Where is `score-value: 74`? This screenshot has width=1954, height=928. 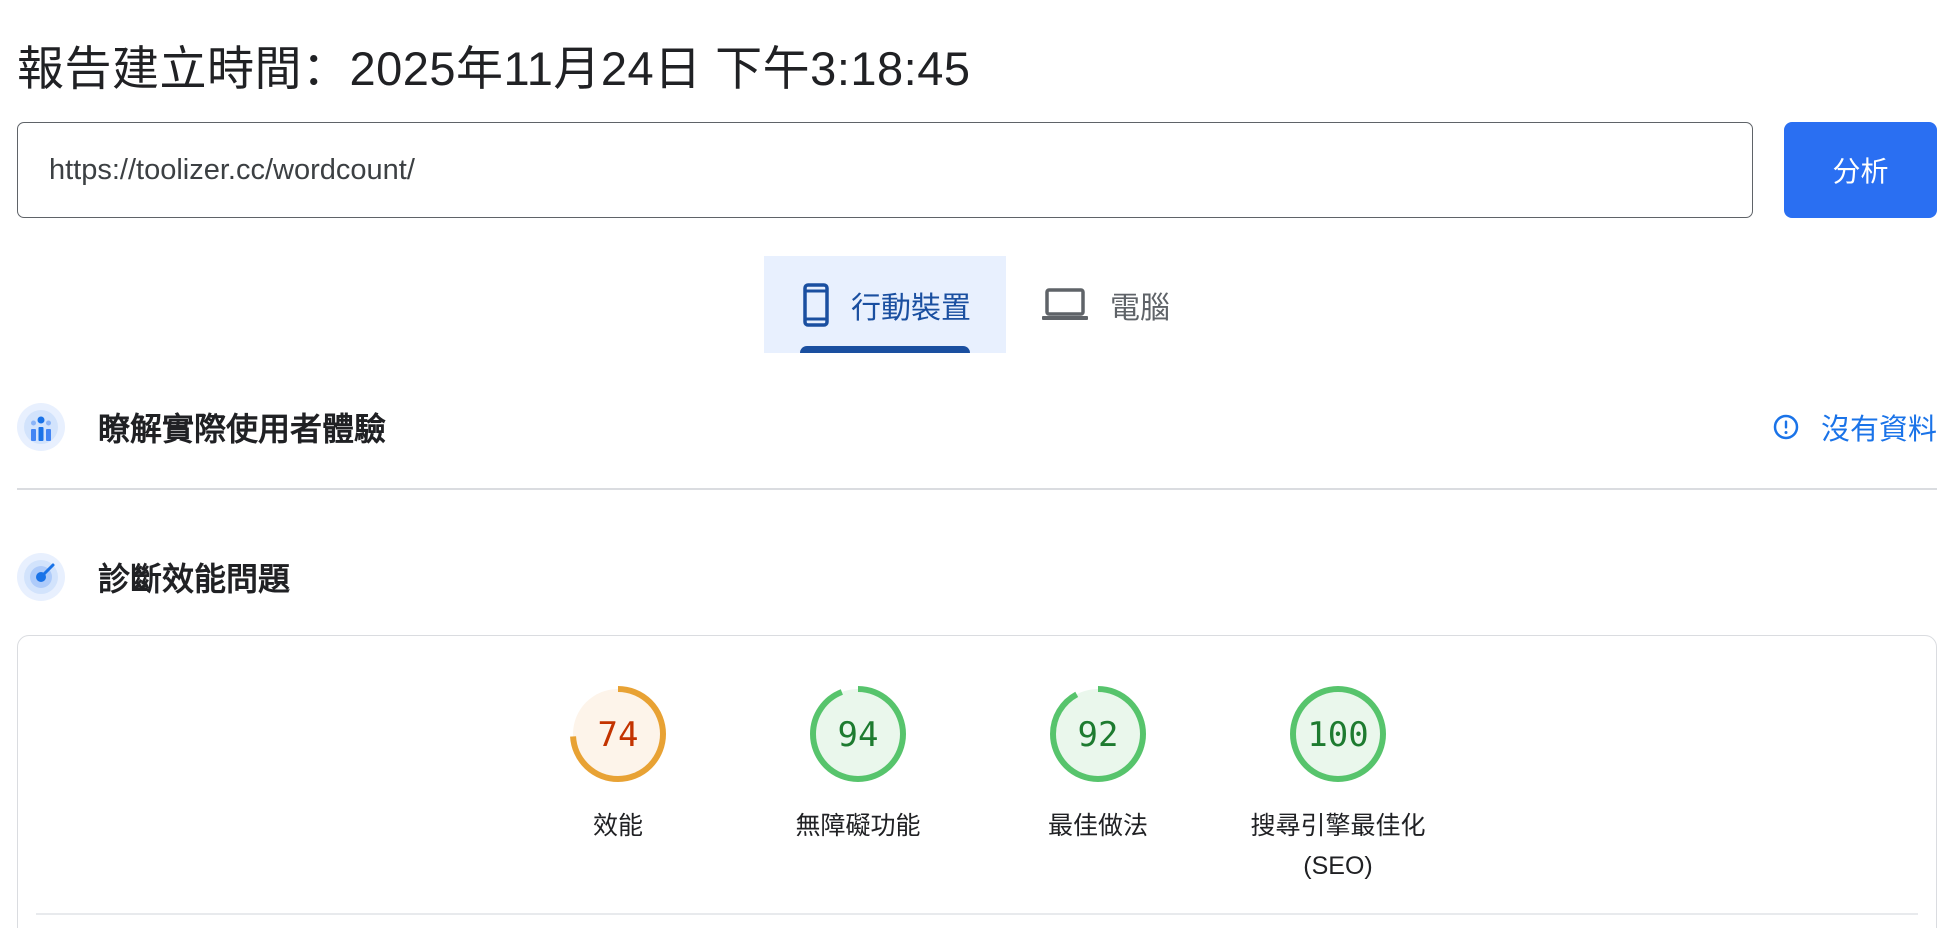 score-value: 74 is located at coordinates (618, 735).